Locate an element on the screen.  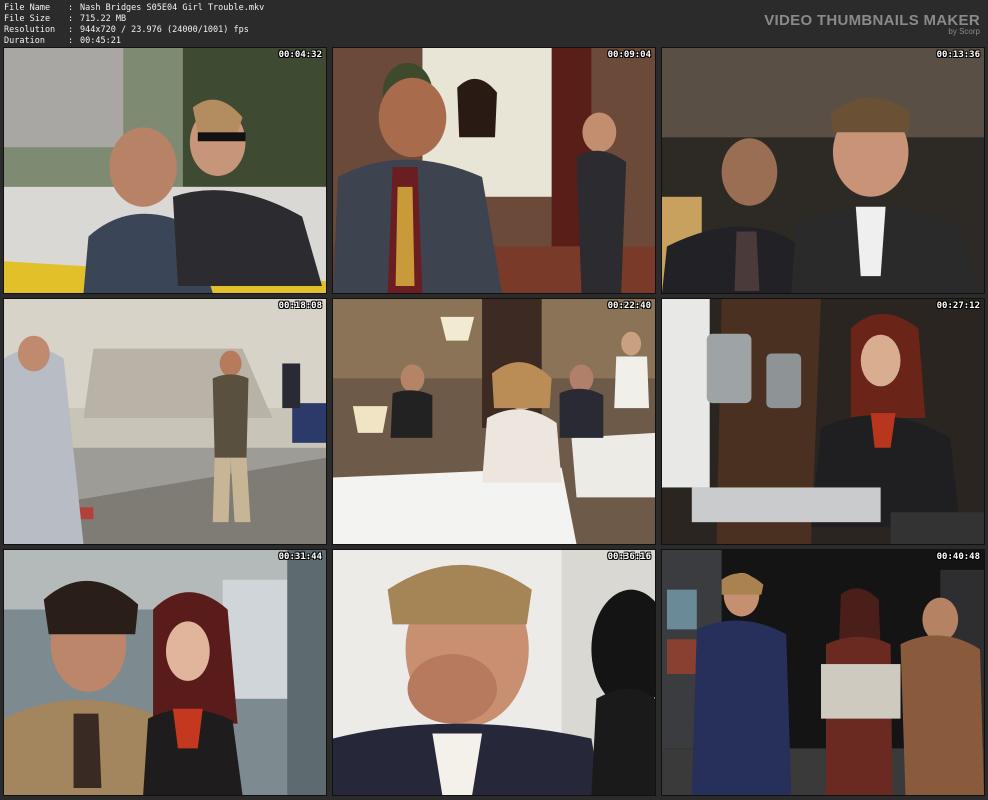
info-row-file-size: File Size:715.22 MB is located at coordinates (134, 19).